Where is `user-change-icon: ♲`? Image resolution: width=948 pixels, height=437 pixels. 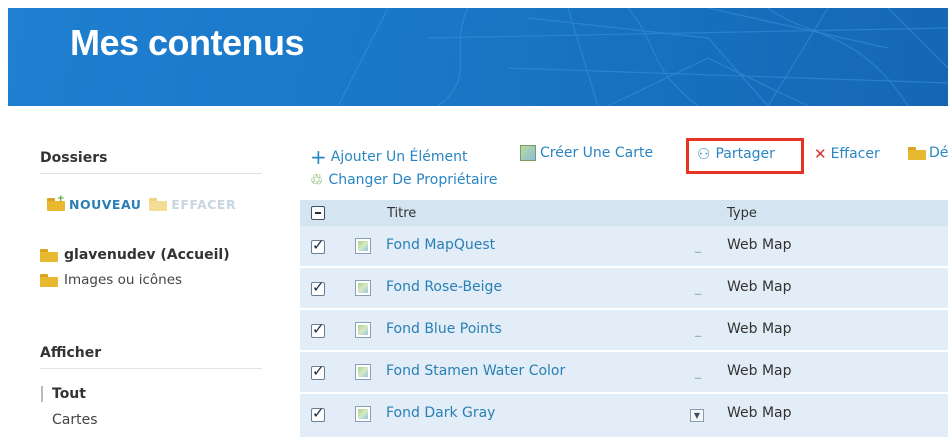 user-change-icon: ♲ is located at coordinates (317, 180).